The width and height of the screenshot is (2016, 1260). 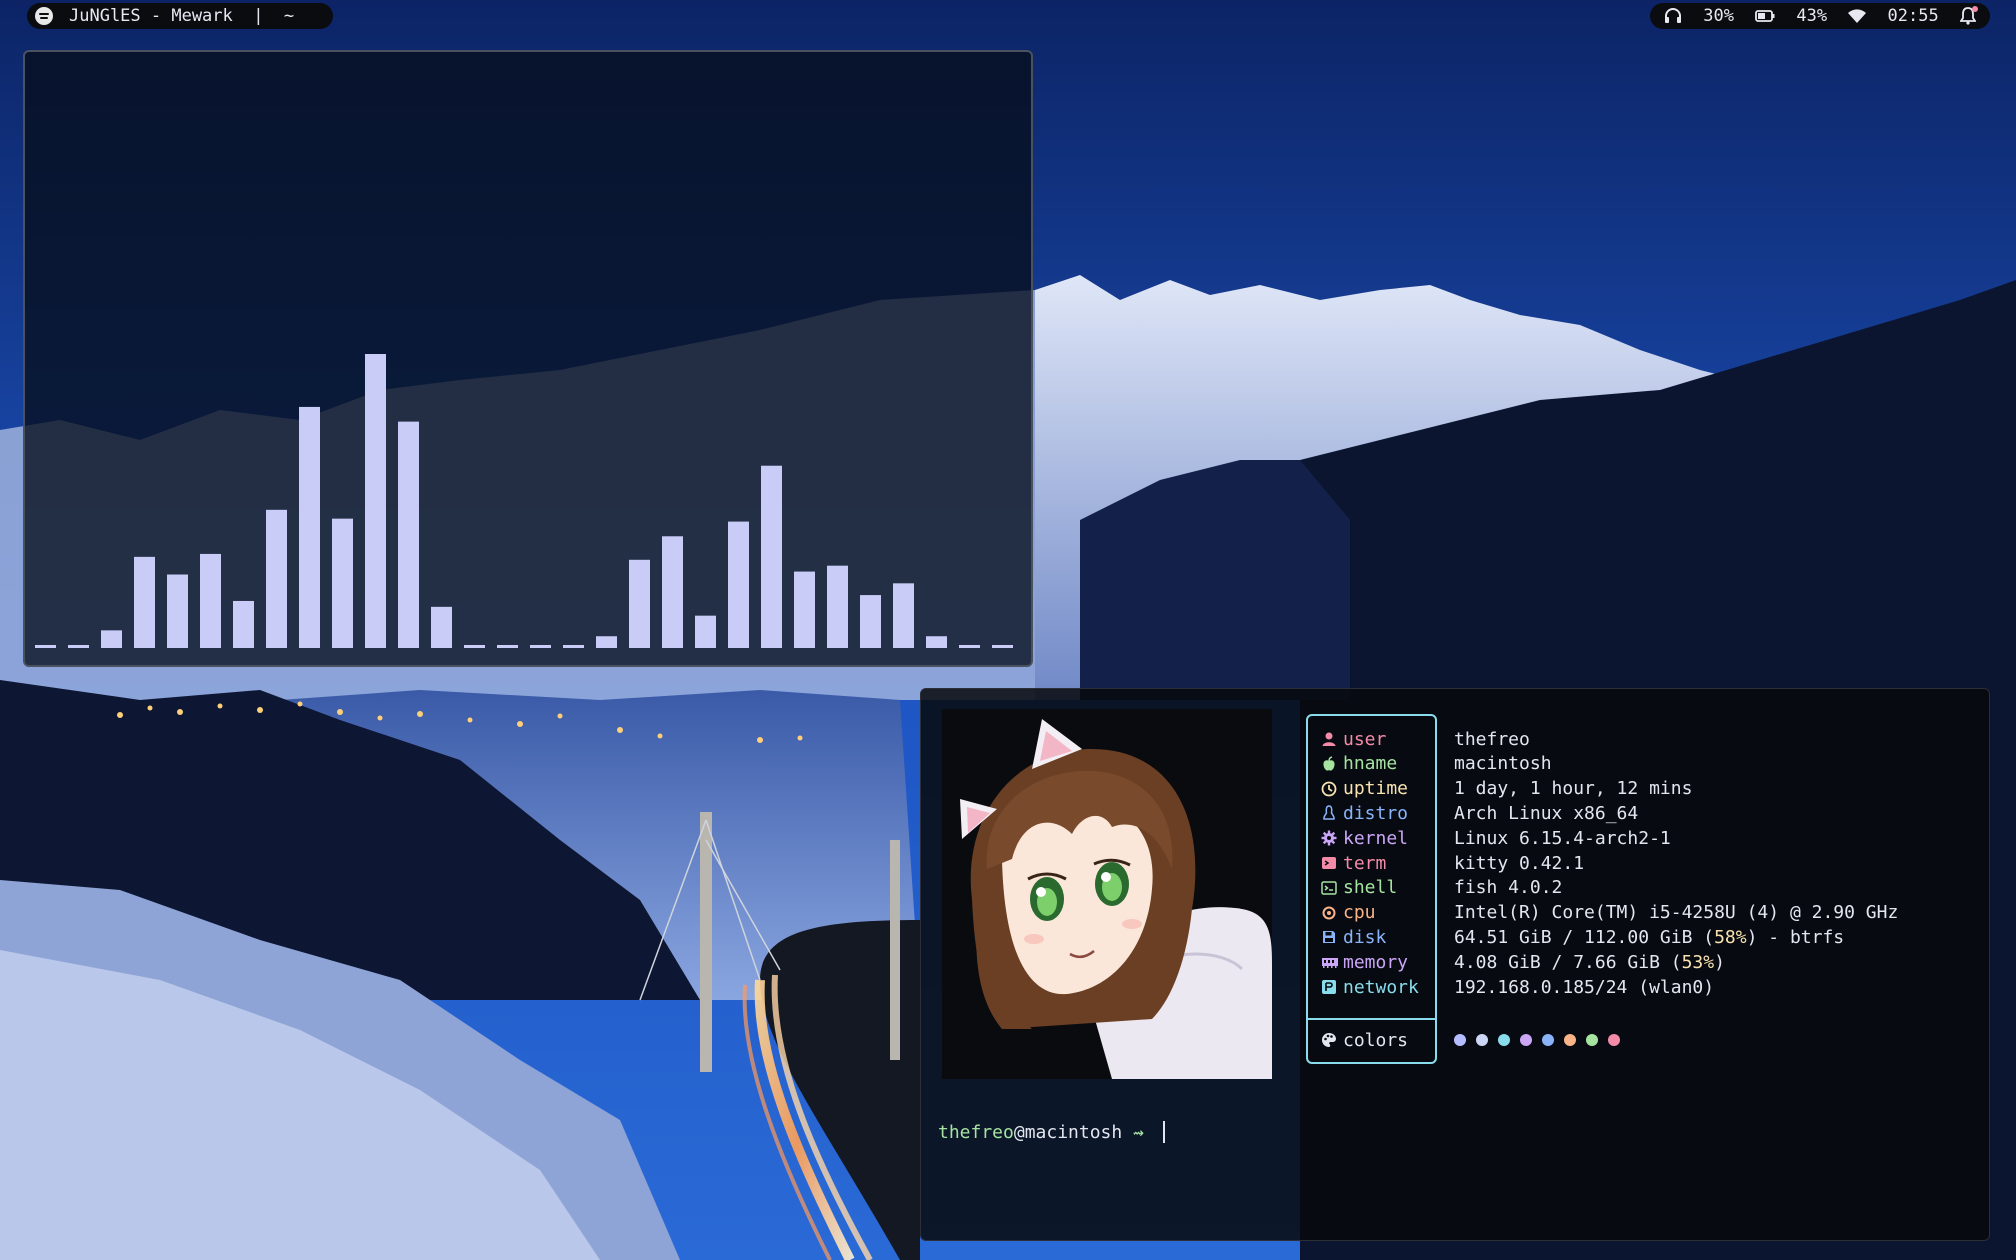 I want to click on text-cursor, so click(x=1163, y=1132).